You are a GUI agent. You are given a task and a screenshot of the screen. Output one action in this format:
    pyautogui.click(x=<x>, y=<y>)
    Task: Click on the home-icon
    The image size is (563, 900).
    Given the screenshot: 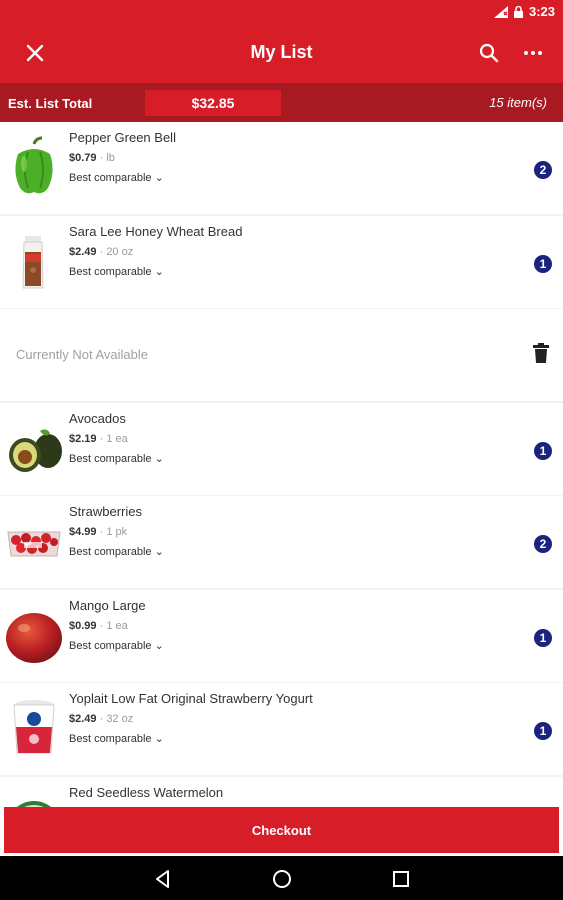 What is the action you would take?
    pyautogui.click(x=282, y=879)
    